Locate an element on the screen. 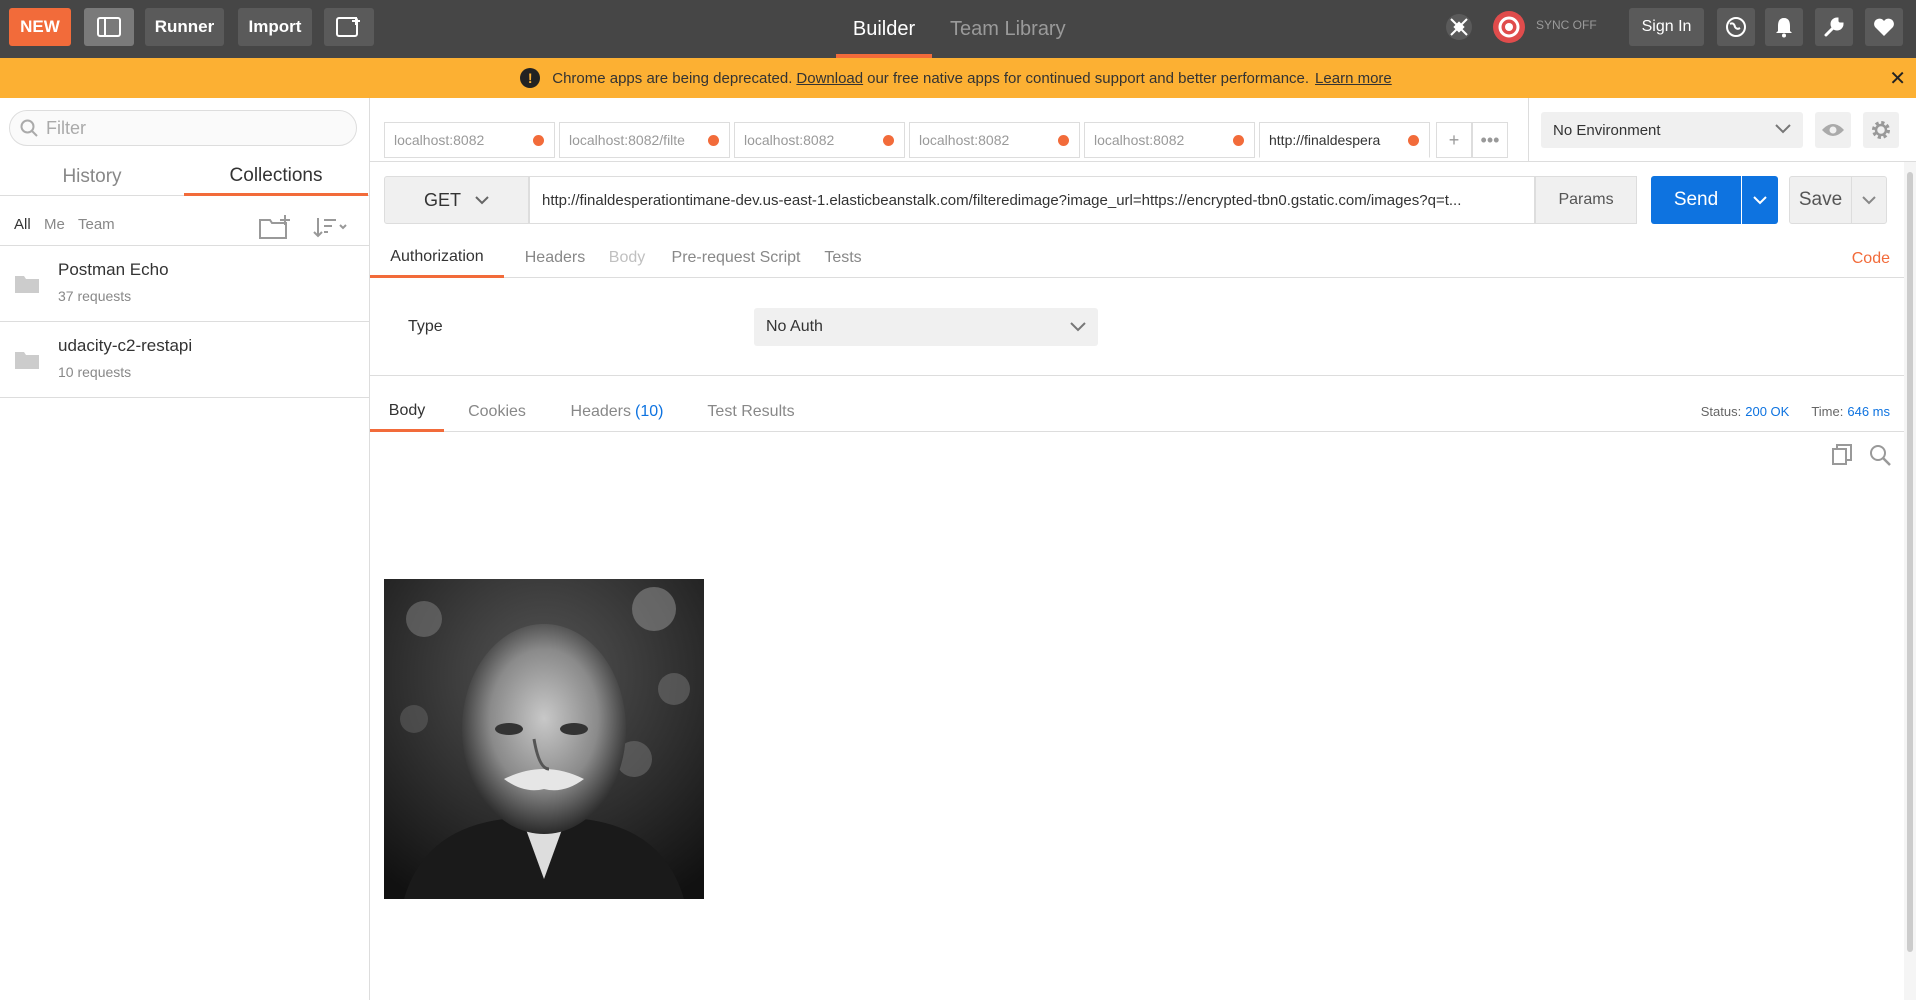  globe-button is located at coordinates (1736, 27).